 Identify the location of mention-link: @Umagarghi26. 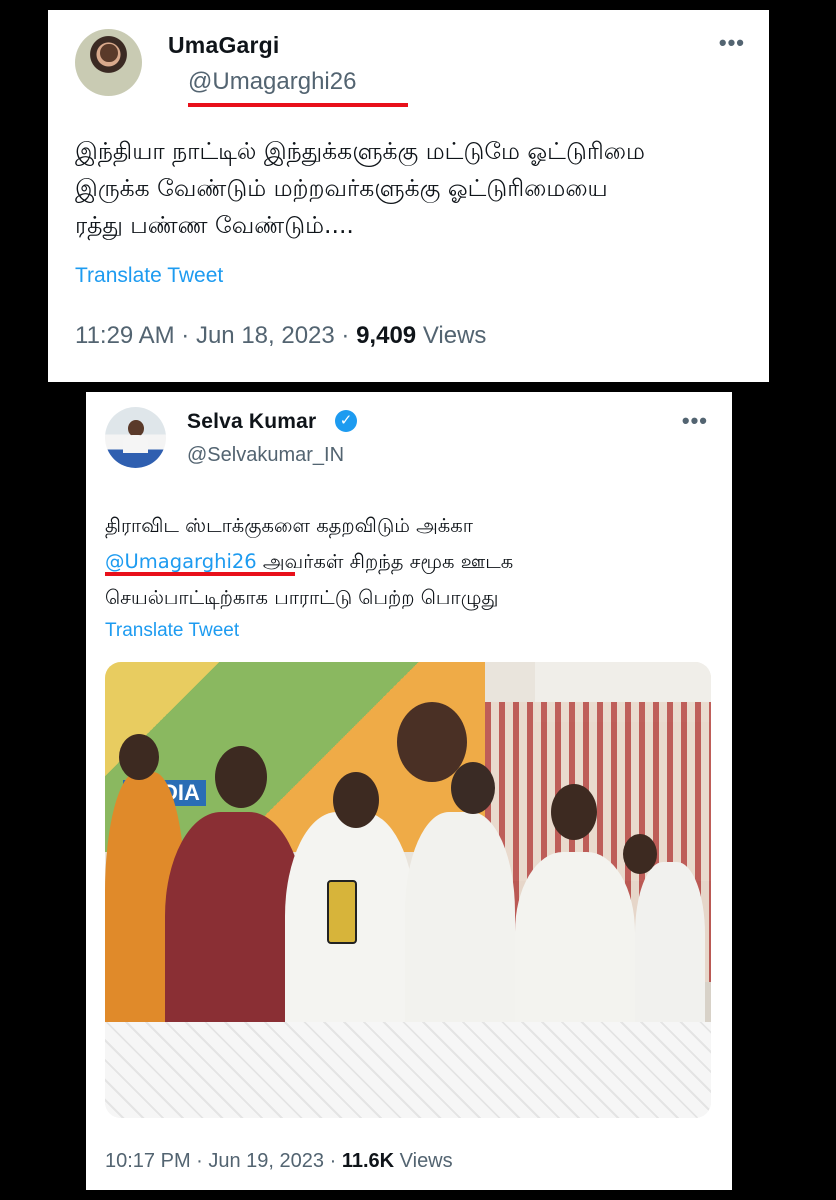
(181, 561).